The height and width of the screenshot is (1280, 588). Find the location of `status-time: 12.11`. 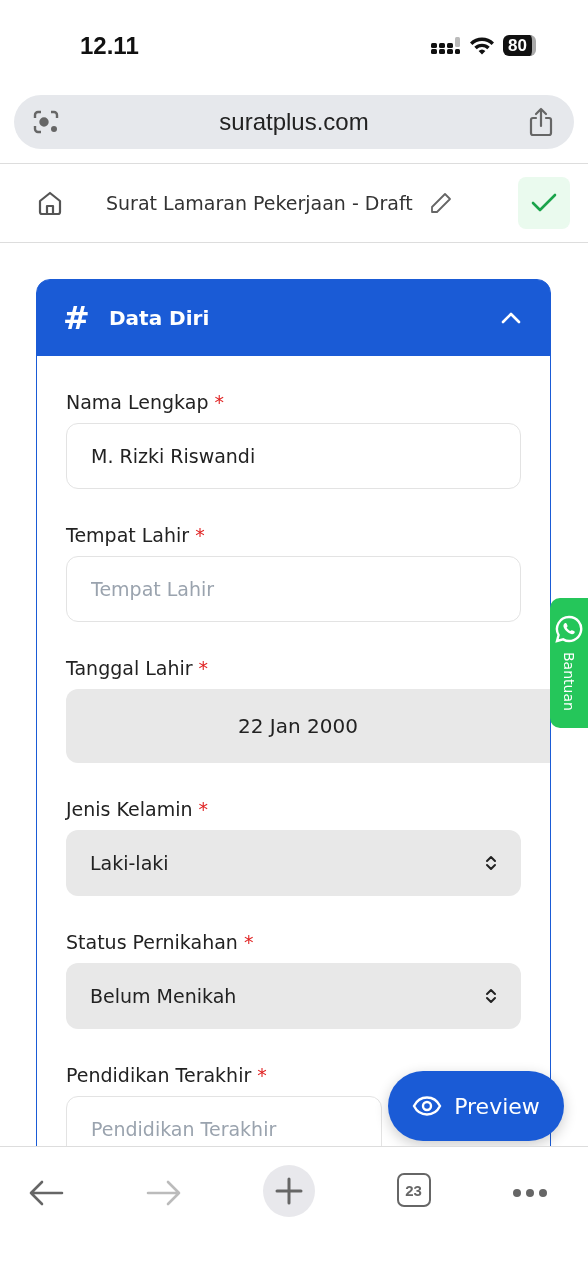

status-time: 12.11 is located at coordinates (109, 45).